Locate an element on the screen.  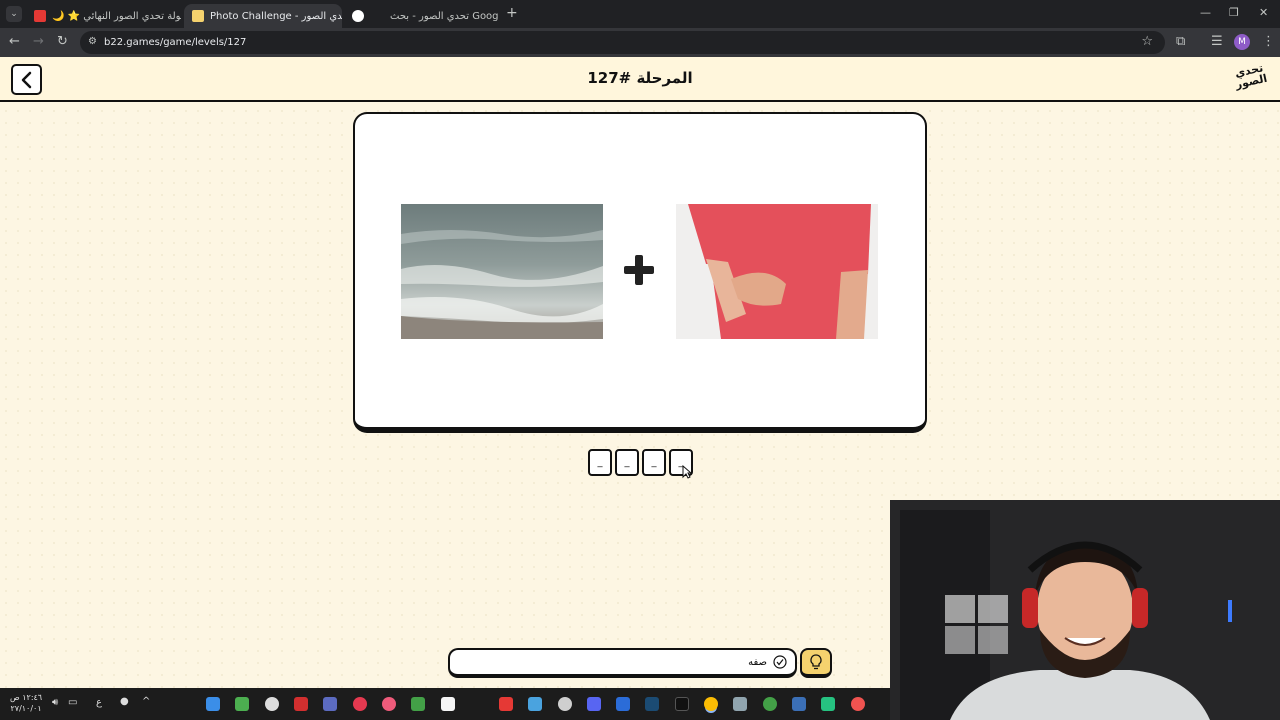
profile-avatar: M is located at coordinates (1242, 42).